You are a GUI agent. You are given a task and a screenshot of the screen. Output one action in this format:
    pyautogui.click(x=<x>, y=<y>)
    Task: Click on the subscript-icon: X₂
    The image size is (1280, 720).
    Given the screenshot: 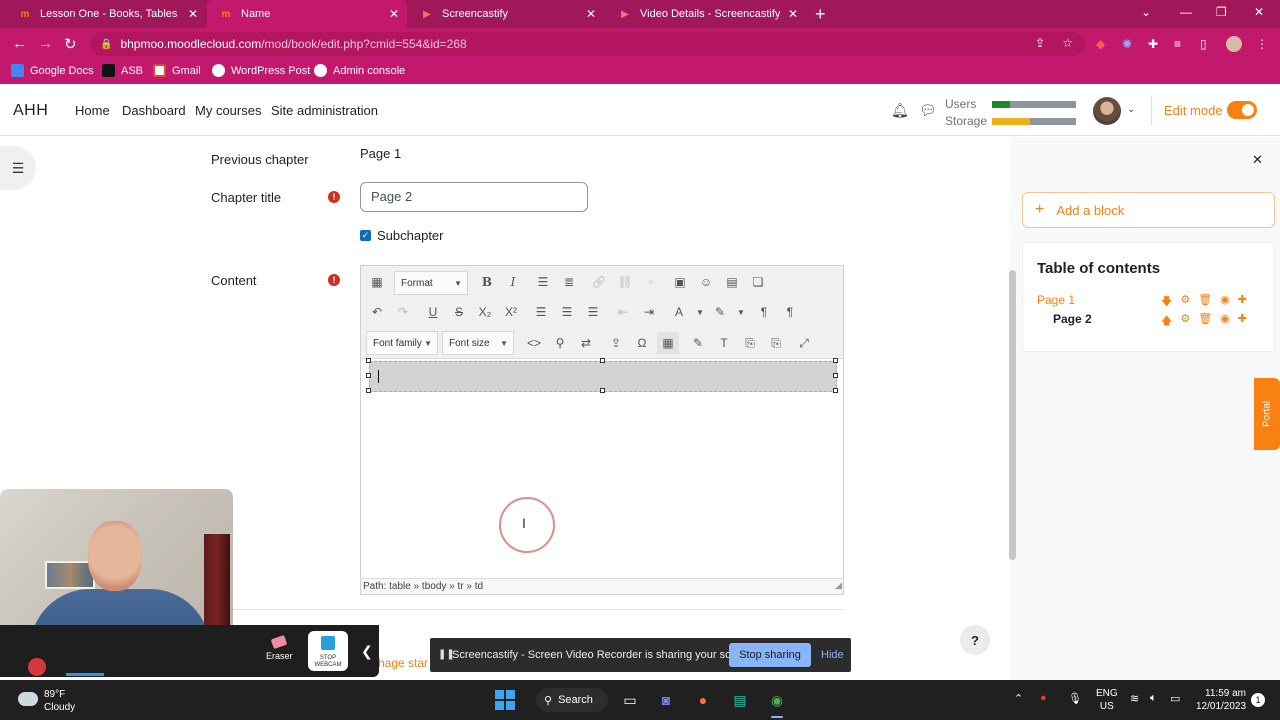 What is the action you would take?
    pyautogui.click(x=485, y=312)
    